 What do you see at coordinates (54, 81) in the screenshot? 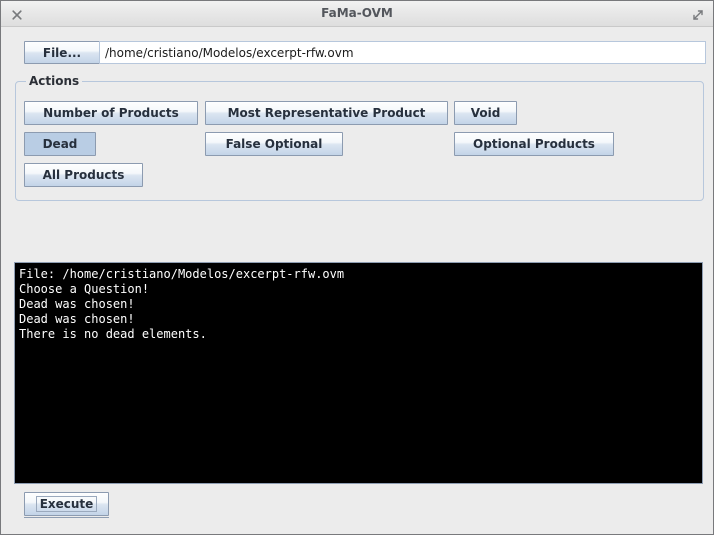
I see `actions-group-title: Actions` at bounding box center [54, 81].